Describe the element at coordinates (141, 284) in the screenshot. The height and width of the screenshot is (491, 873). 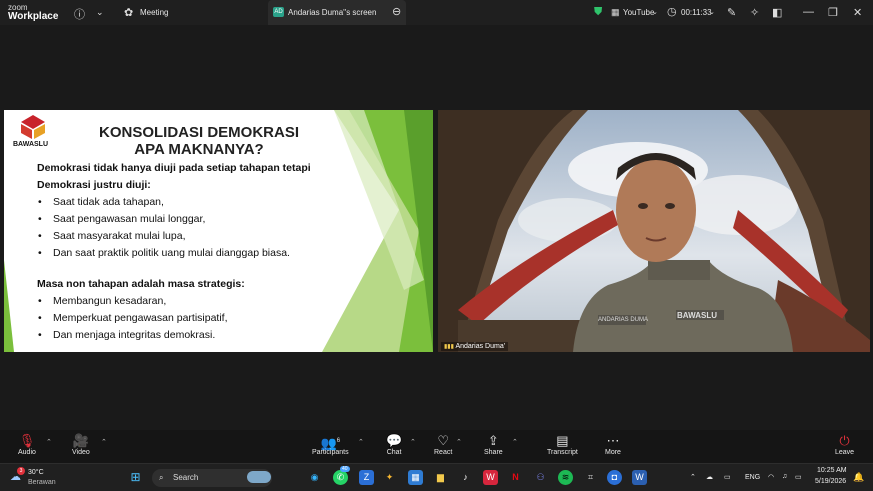
I see `section-heading: Masa non tahapan adalah masa strategis:` at that location.